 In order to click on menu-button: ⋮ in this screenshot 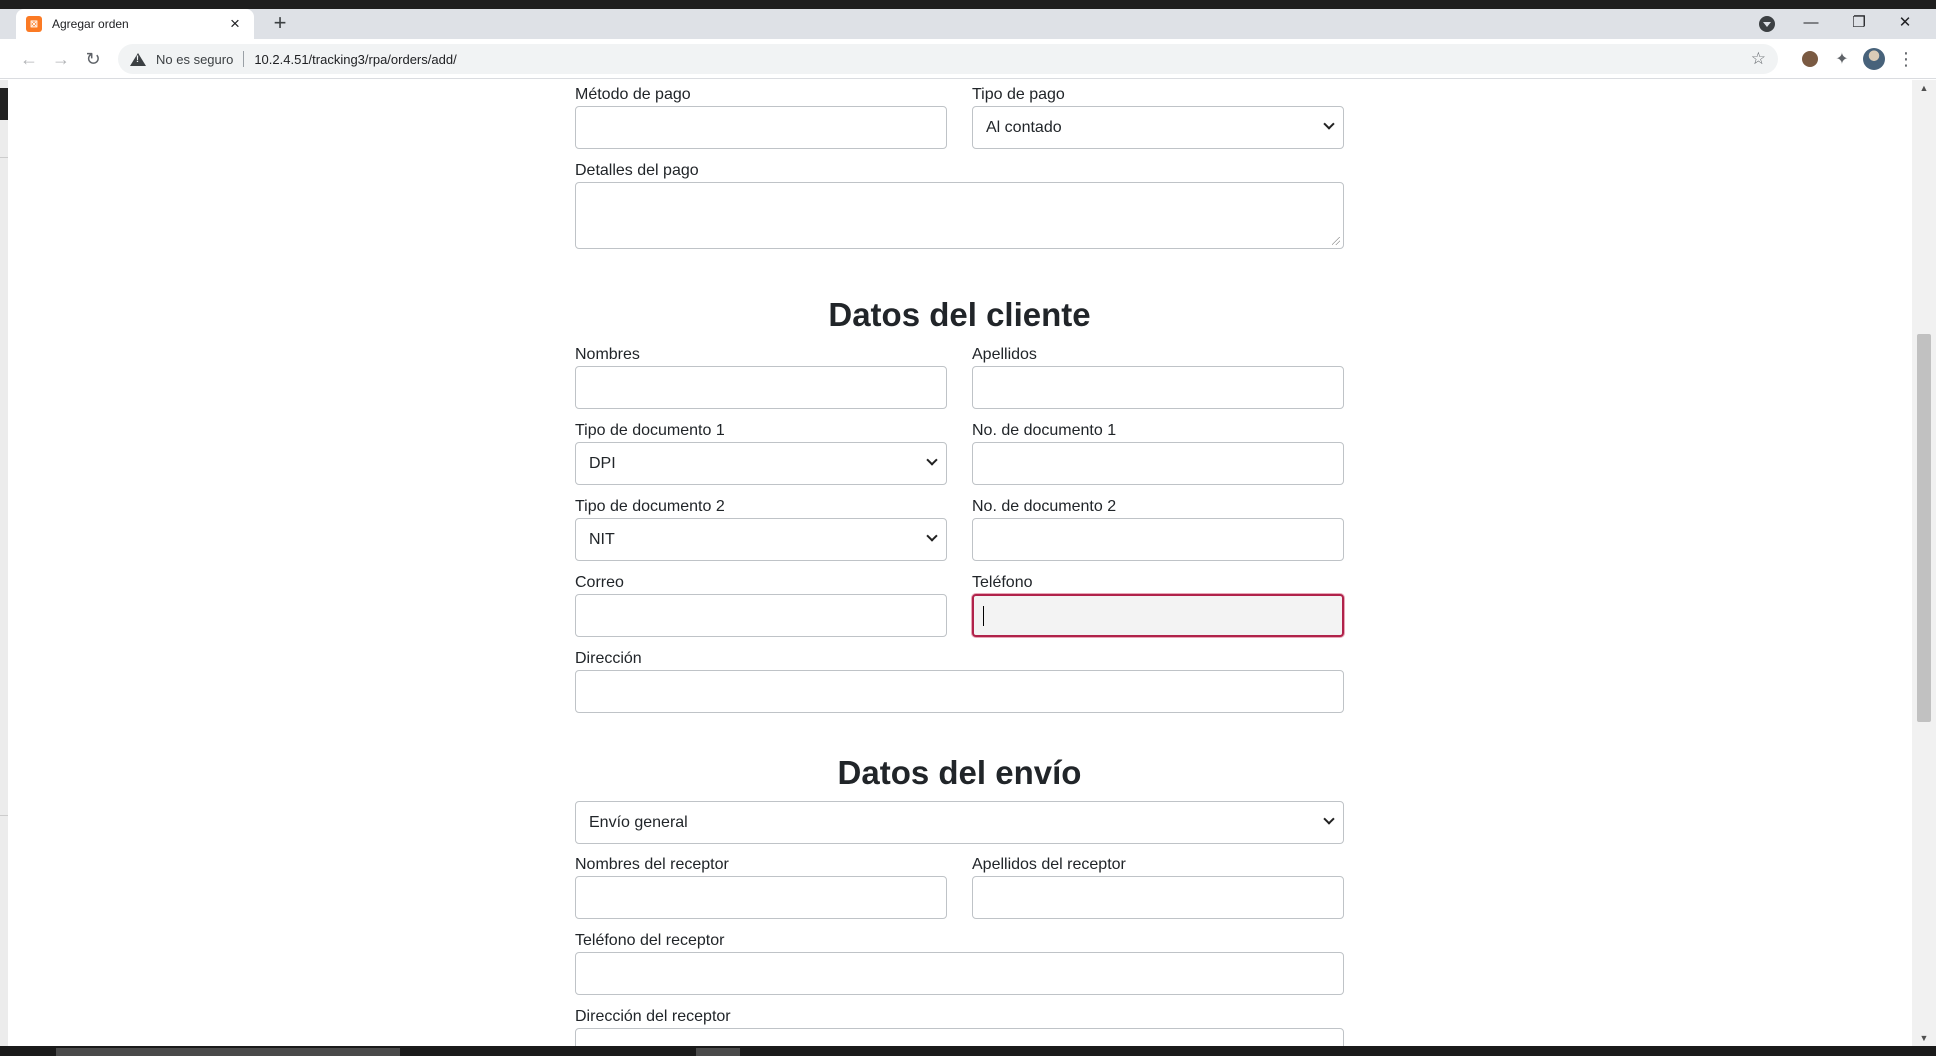, I will do `click(1906, 59)`.